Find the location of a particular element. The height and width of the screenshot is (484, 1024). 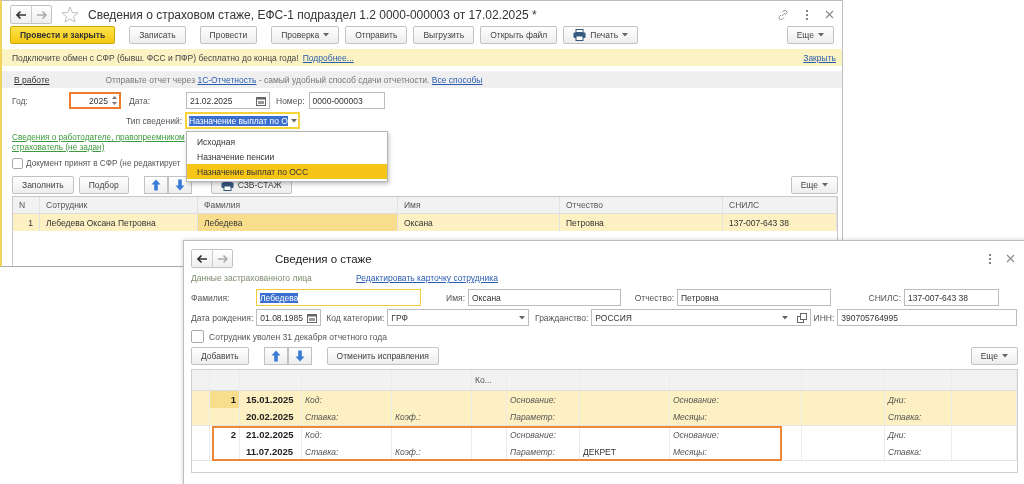

accepted-checkbox is located at coordinates (17, 163).